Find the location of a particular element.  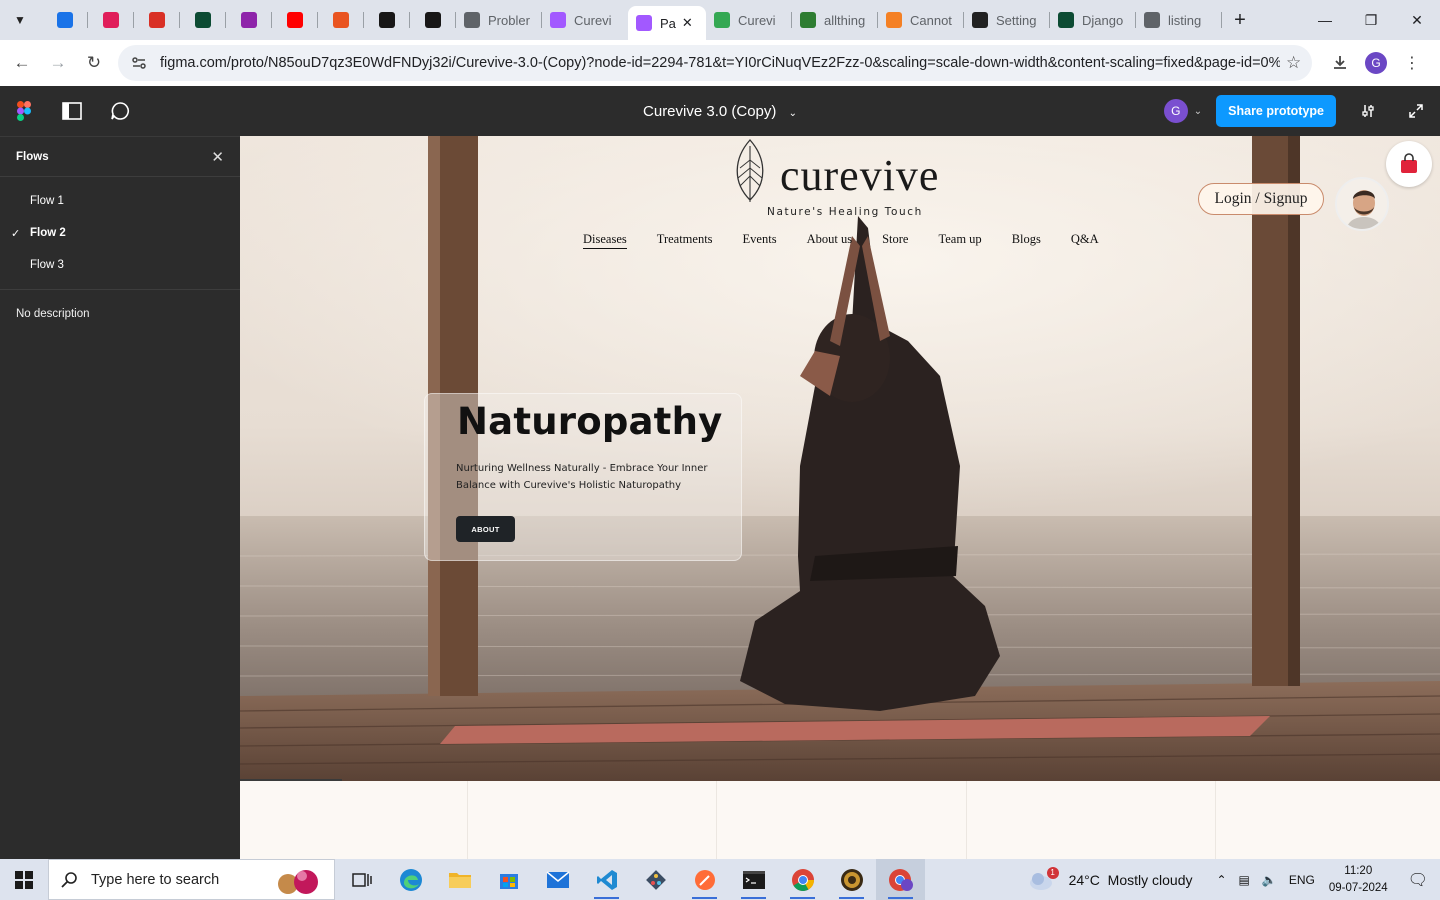

download-icon is located at coordinates (1340, 63).